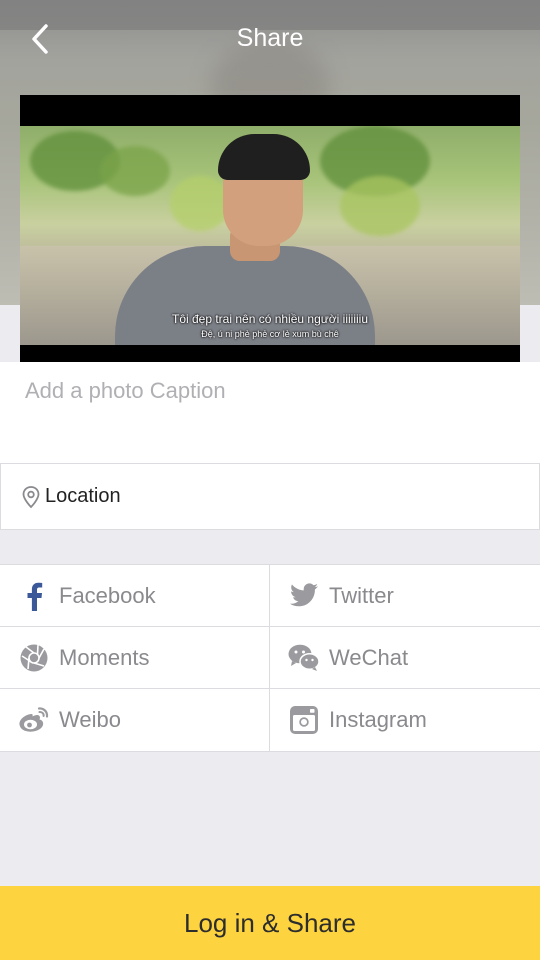 This screenshot has width=540, height=960. I want to click on location-pin-icon, so click(31, 496).